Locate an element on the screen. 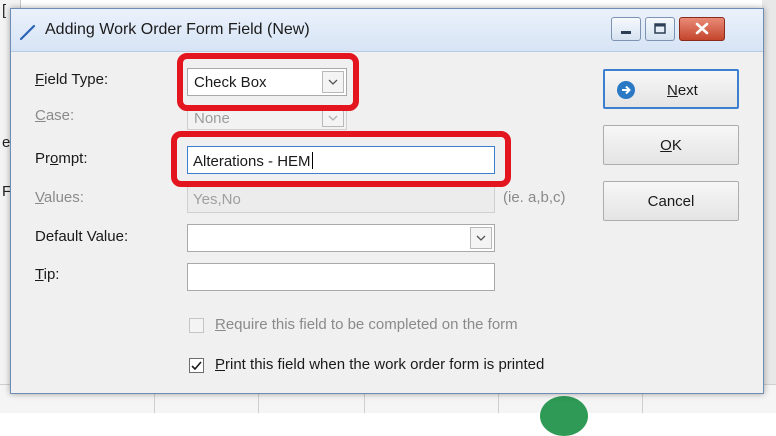  arrow-right-icon is located at coordinates (626, 90).